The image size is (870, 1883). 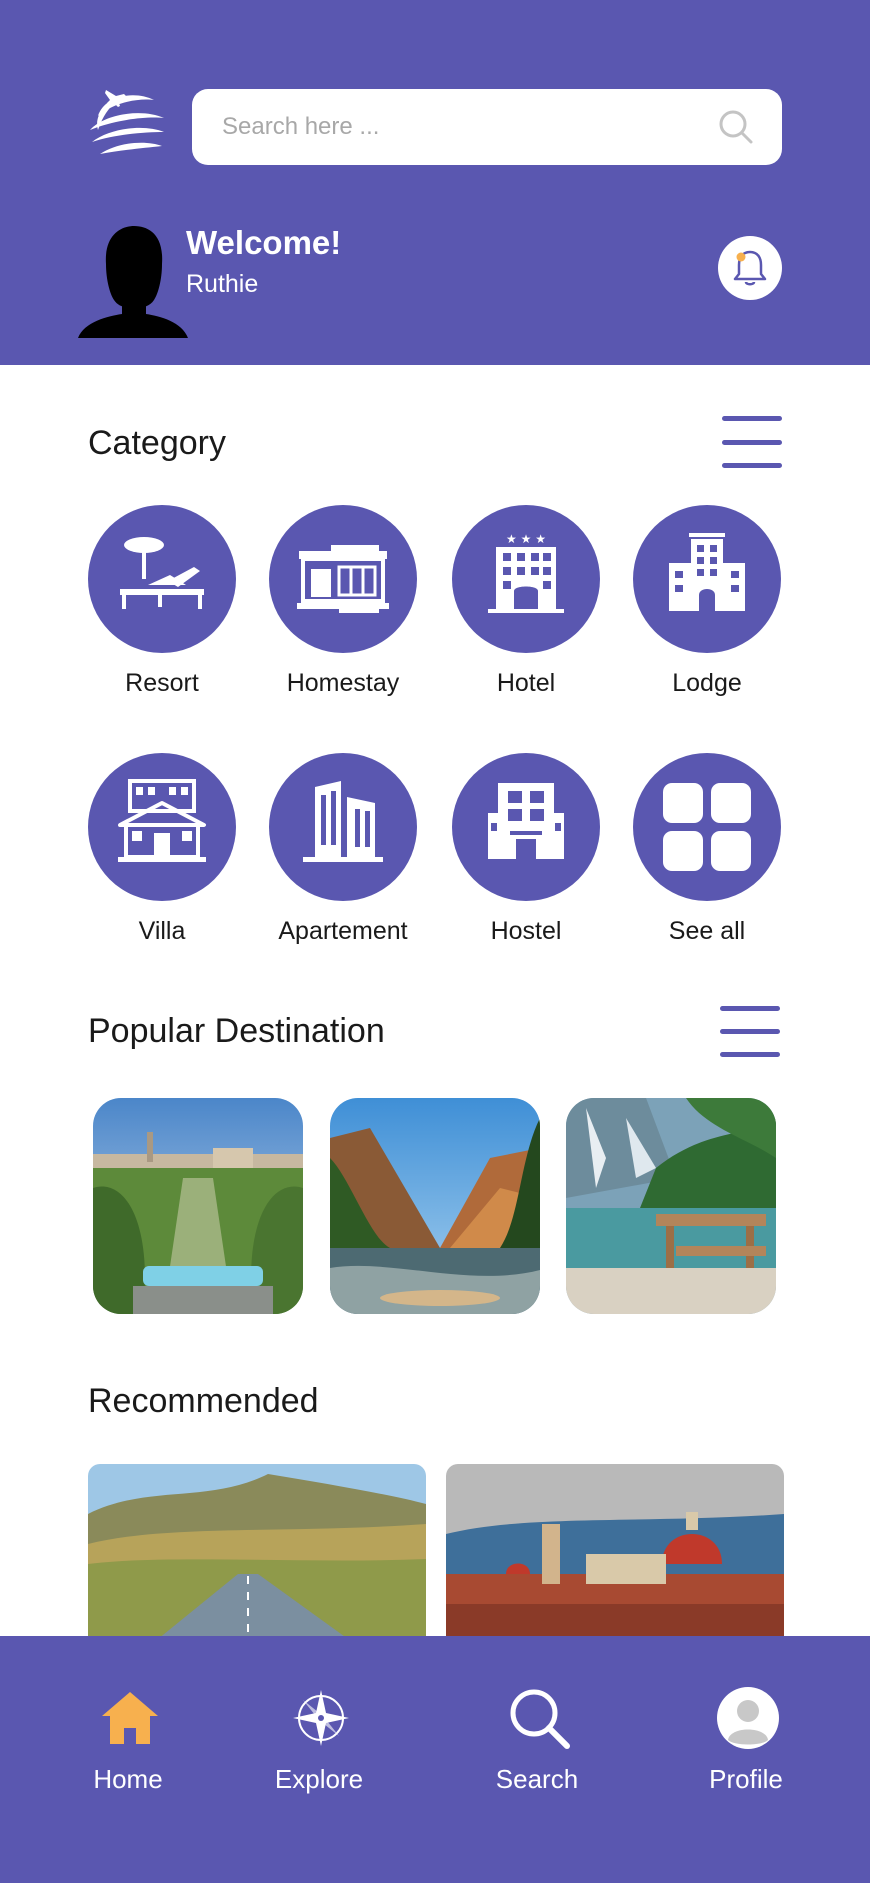 What do you see at coordinates (748, 1718) in the screenshot?
I see `profile-icon` at bounding box center [748, 1718].